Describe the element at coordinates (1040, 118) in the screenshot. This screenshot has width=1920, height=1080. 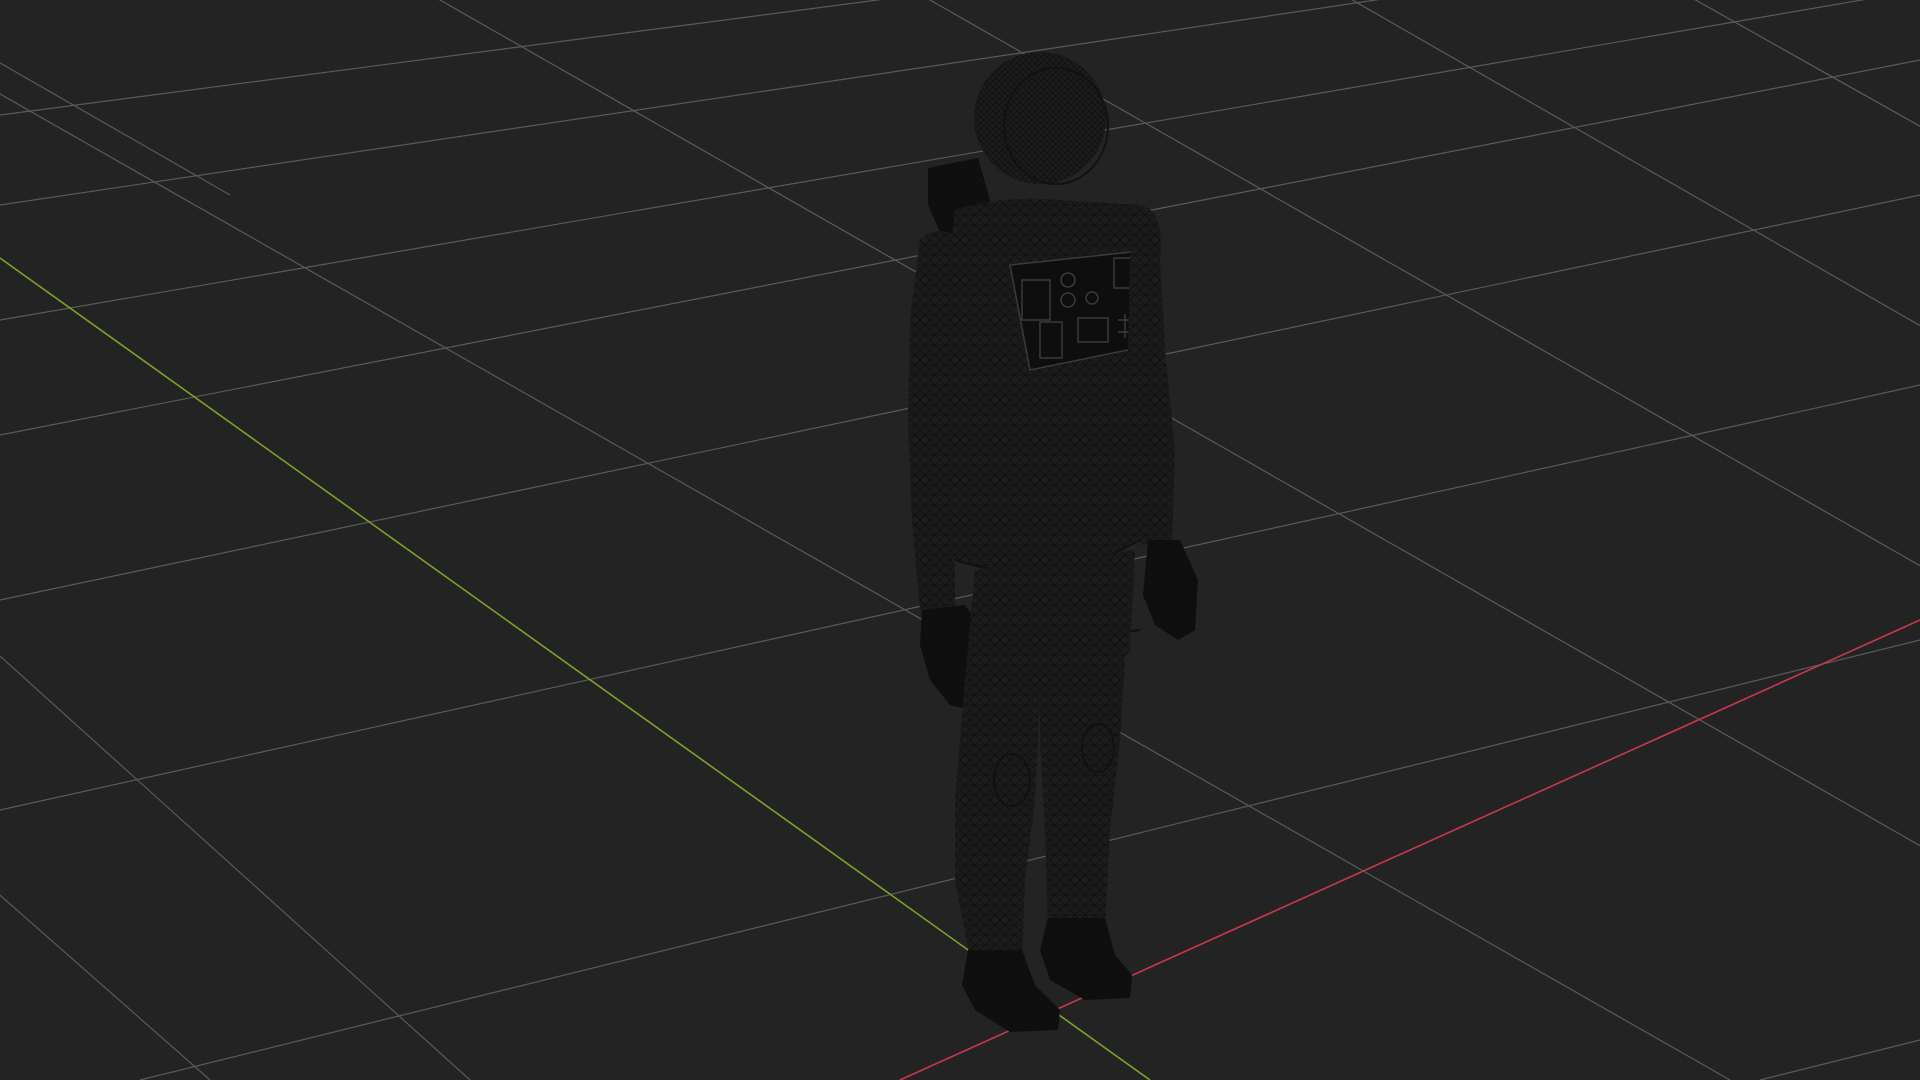
I see `helmet` at that location.